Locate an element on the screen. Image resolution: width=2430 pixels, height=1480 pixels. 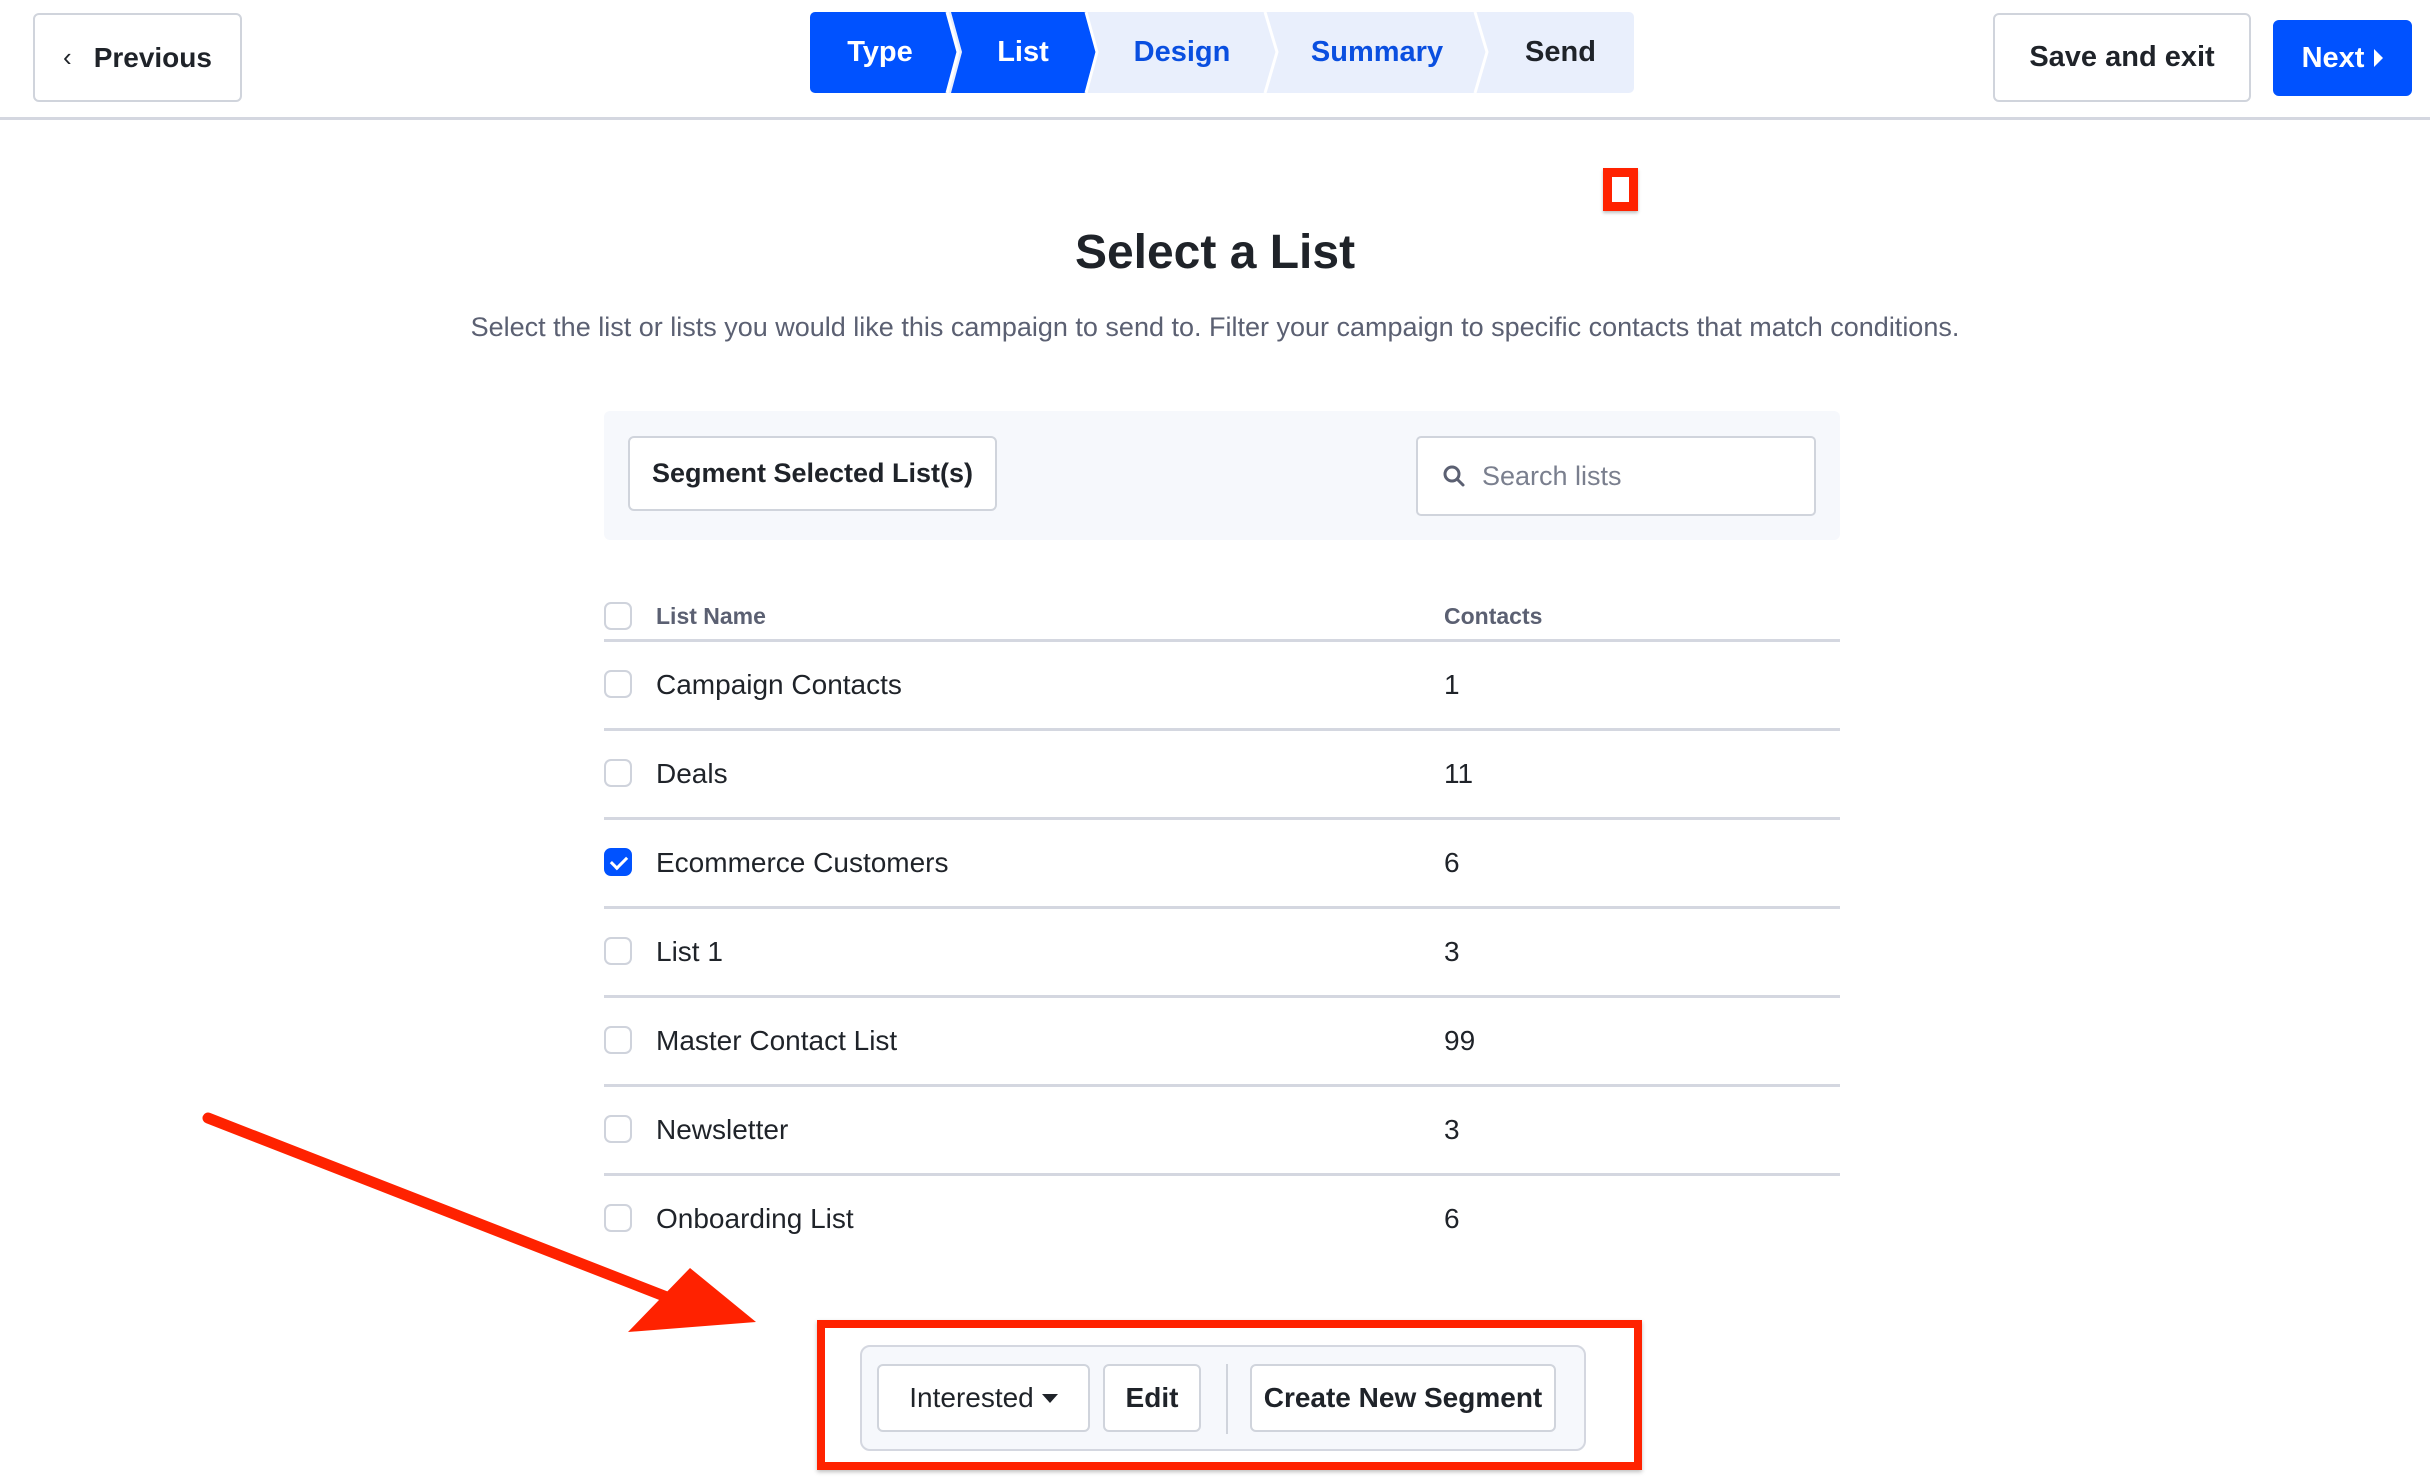
table-row: List 1 3 is located at coordinates (1222, 953).